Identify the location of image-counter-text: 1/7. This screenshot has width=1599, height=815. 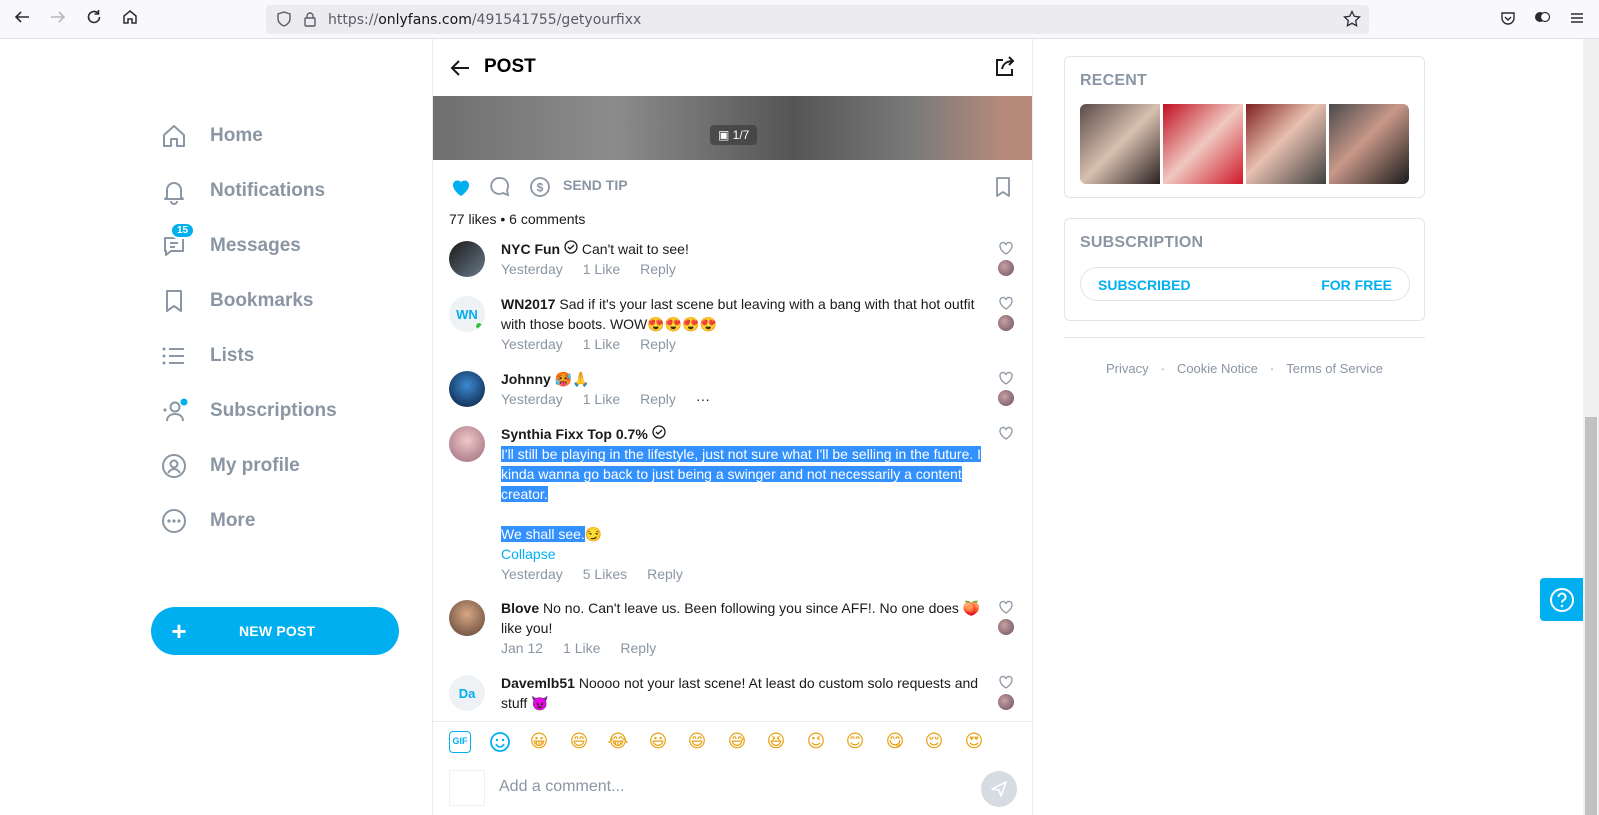
(741, 135).